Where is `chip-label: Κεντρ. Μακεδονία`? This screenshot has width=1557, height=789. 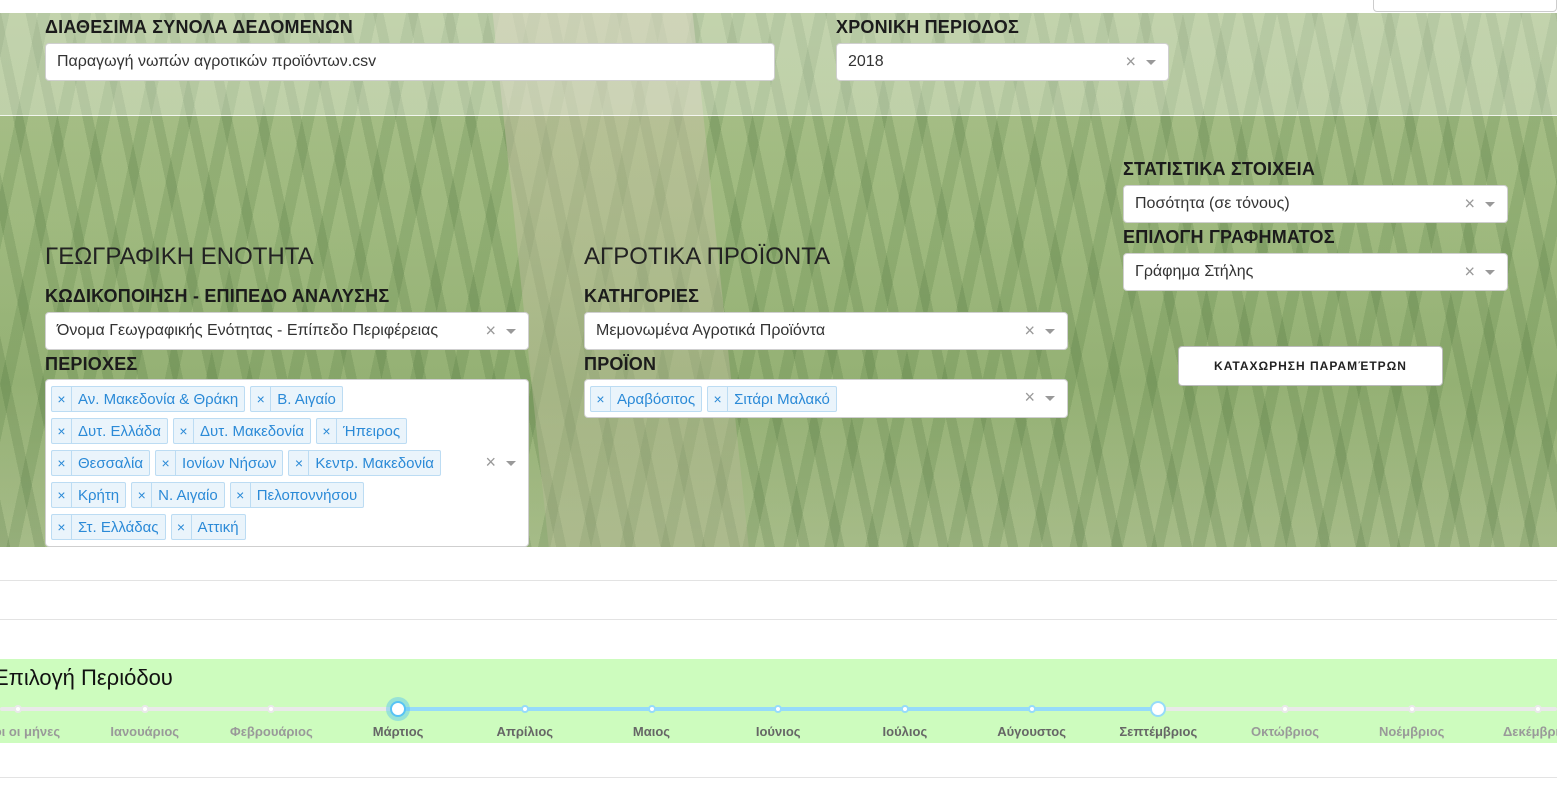
chip-label: Κεντρ. Μακεδονία is located at coordinates (374, 463).